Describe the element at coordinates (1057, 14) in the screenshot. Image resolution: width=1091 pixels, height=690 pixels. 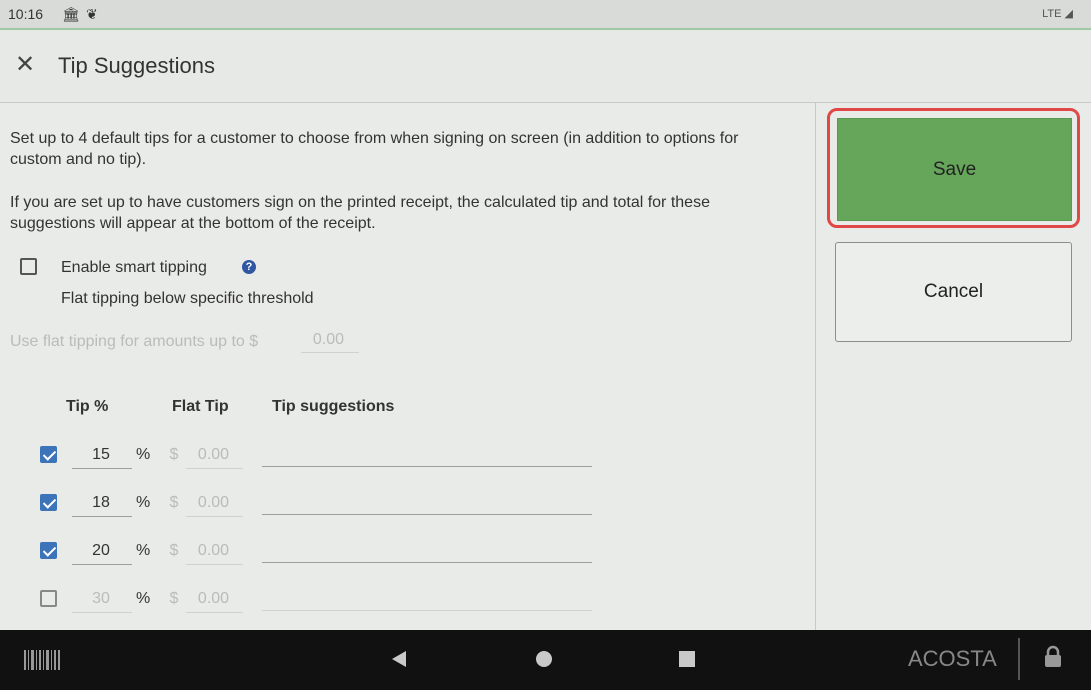
I see `network-indicator: LTE ◢` at that location.